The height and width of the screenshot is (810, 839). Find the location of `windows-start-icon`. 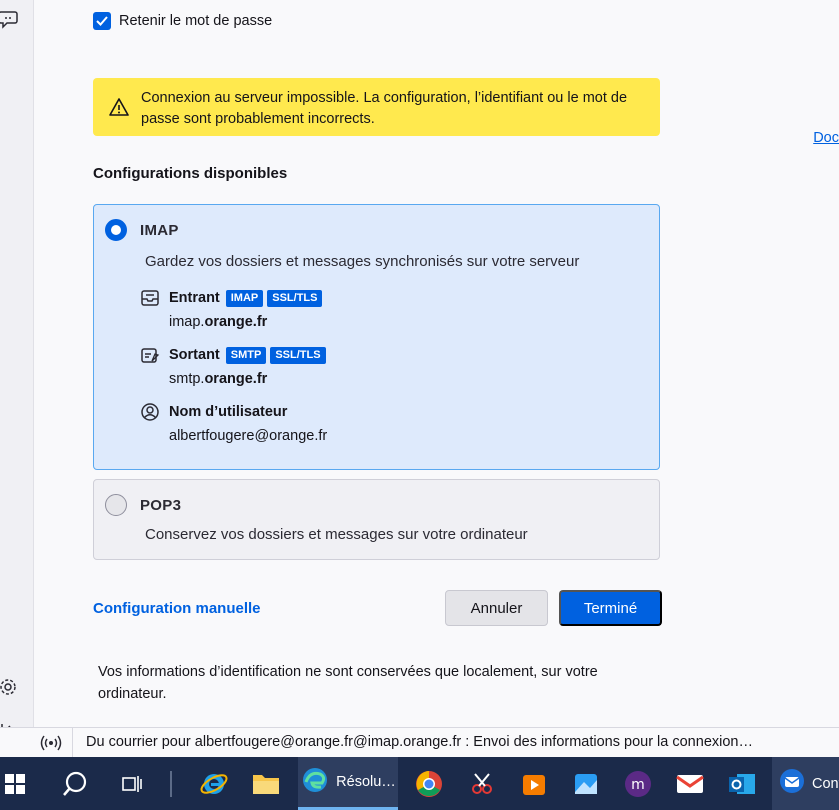

windows-start-icon is located at coordinates (15, 783).